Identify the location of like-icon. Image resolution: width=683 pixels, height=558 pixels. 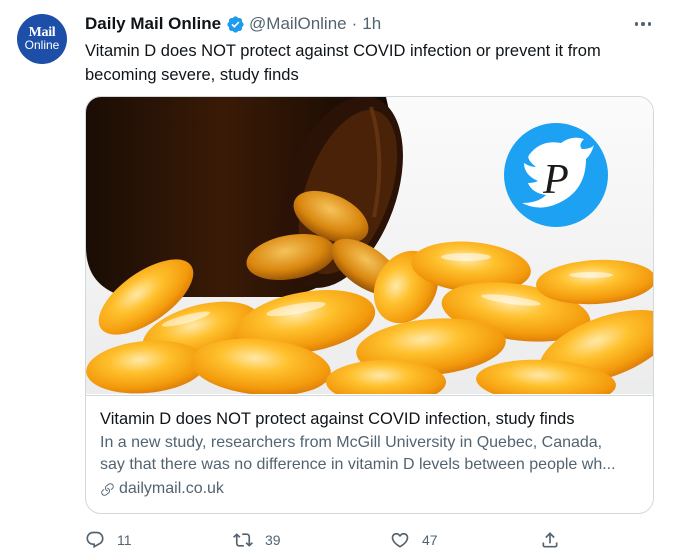
(400, 540).